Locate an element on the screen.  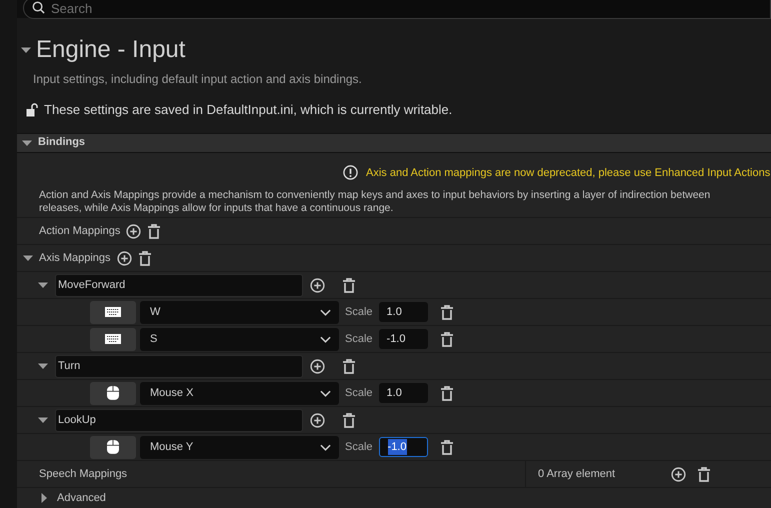
advanced-label: Advanced is located at coordinates (81, 498).